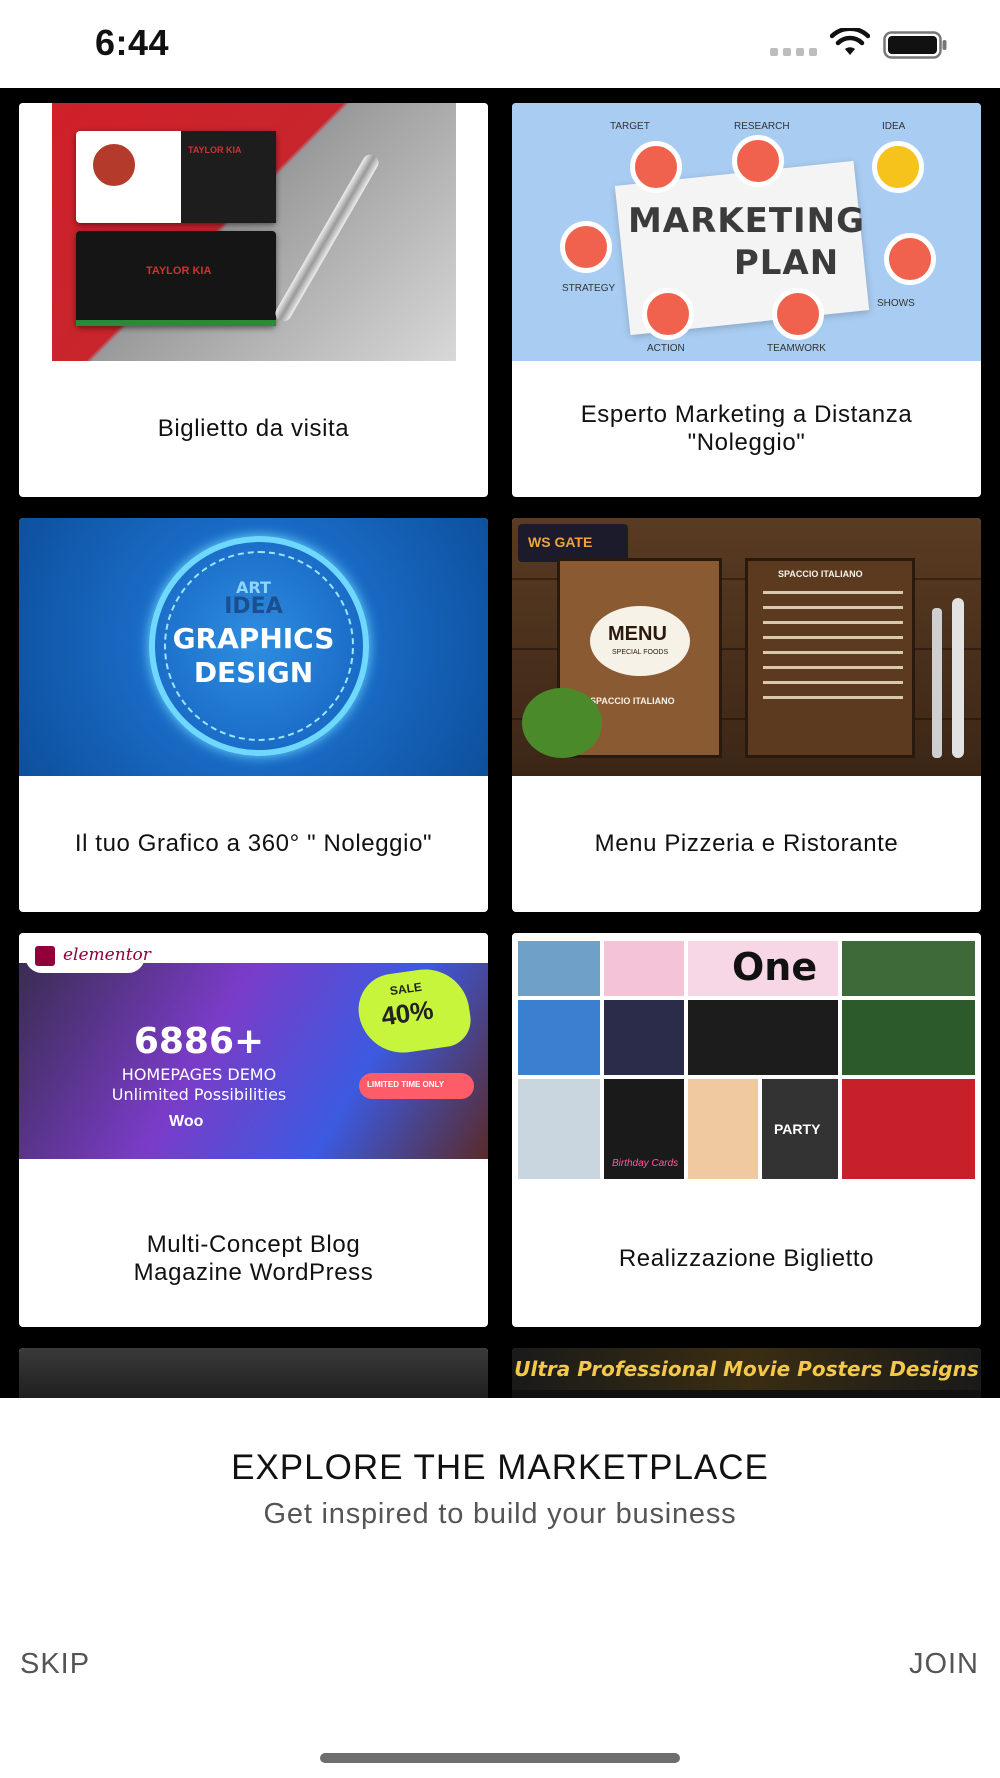 The width and height of the screenshot is (1000, 1778). What do you see at coordinates (199, 1041) in the screenshot?
I see `thumb-text: 6886+` at bounding box center [199, 1041].